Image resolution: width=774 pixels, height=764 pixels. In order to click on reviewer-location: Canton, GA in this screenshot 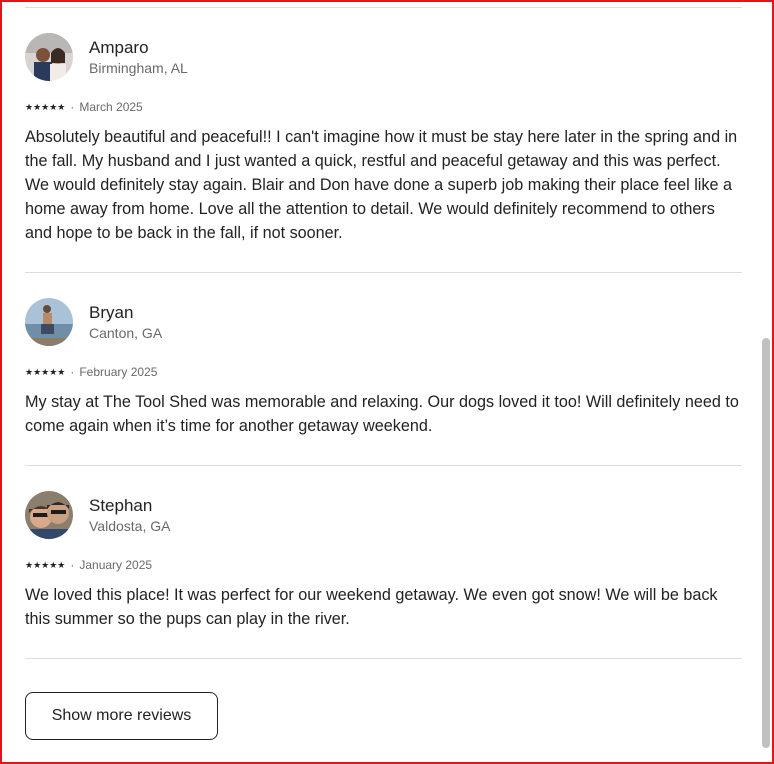, I will do `click(126, 333)`.